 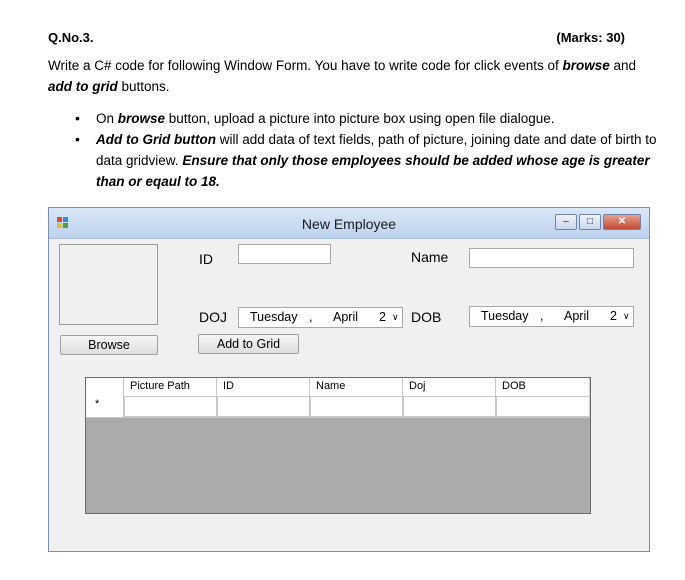 What do you see at coordinates (156, 139) in the screenshot?
I see `bullet2-add-to-grid-term: Add to Grid button` at bounding box center [156, 139].